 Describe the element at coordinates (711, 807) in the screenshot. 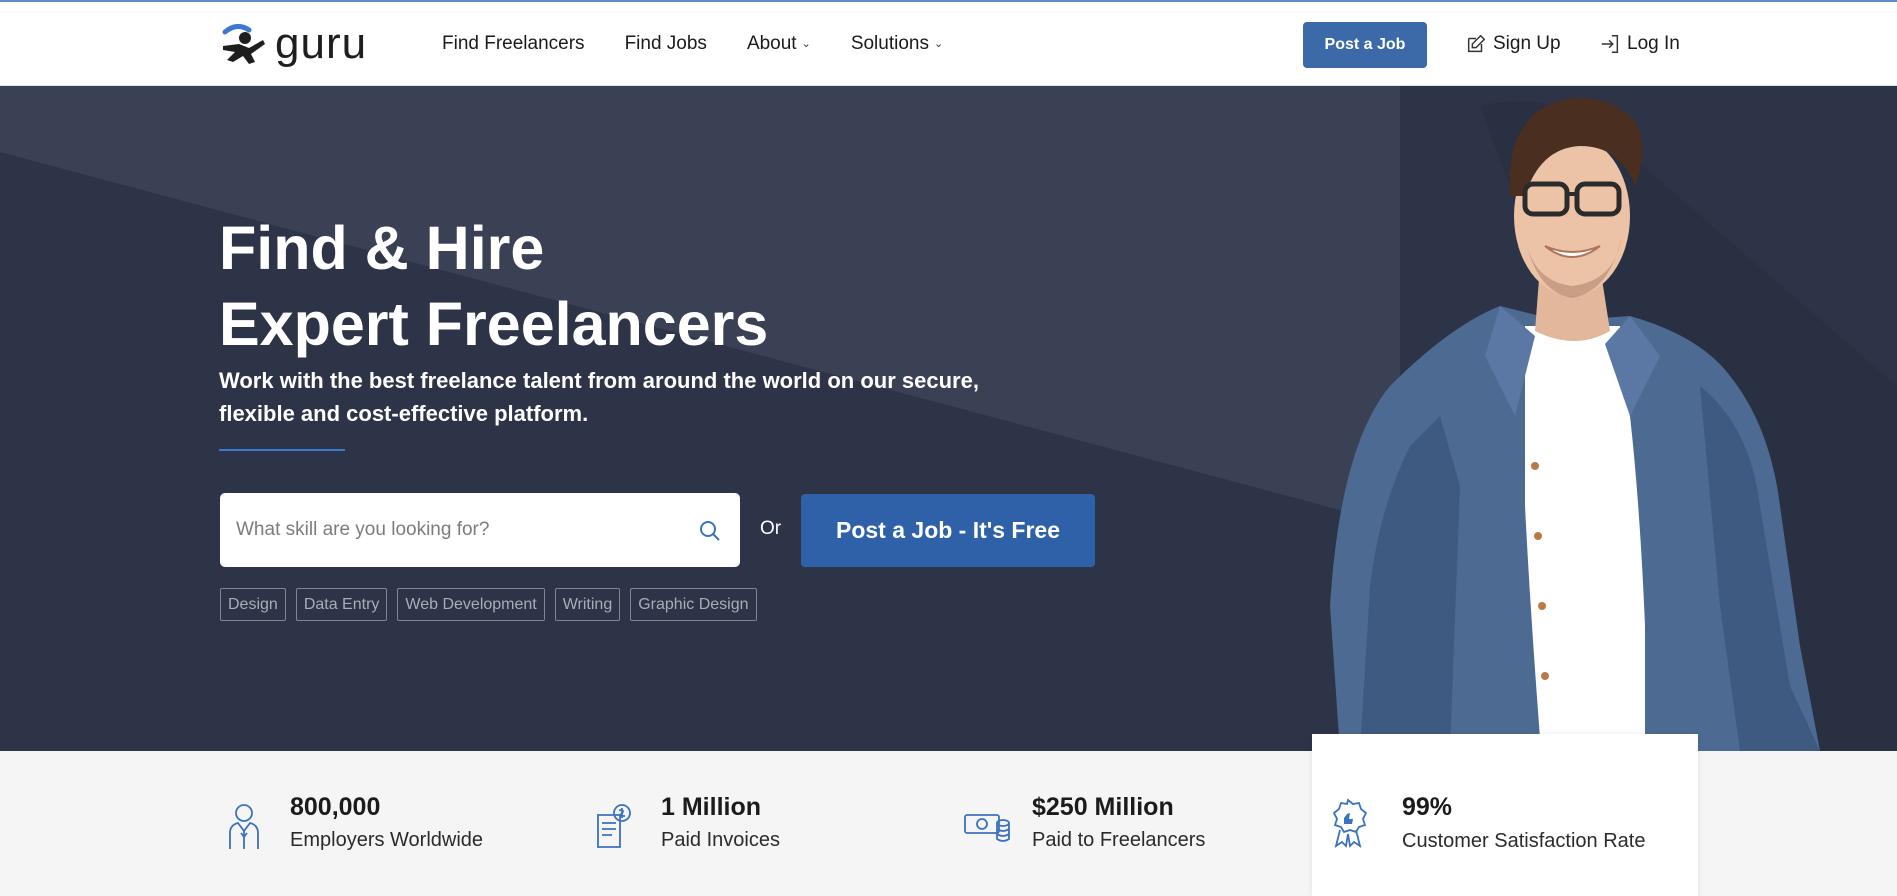

I see `stat-value: 1 Million` at that location.